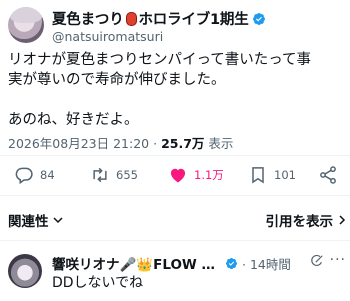  Describe the element at coordinates (183, 143) in the screenshot. I see `views-count: 25.7万` at that location.